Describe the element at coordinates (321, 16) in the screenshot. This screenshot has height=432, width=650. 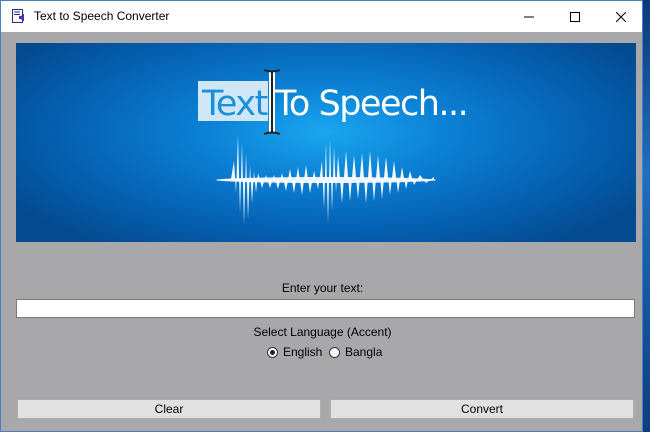
I see `title-bar: Text to Speech Converter` at that location.